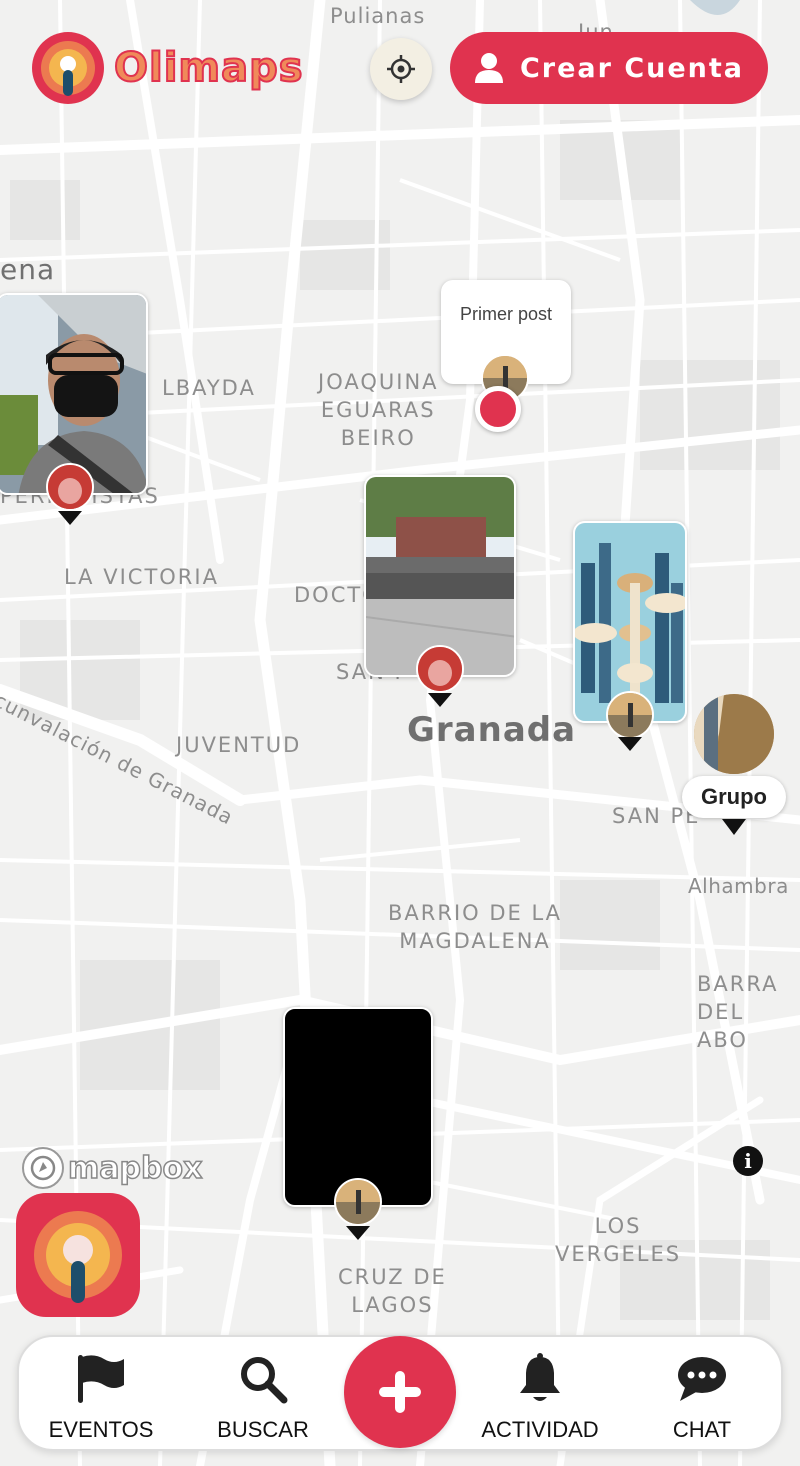  What do you see at coordinates (540, 1429) in the screenshot?
I see `nav-label: ACTIVIDAD` at bounding box center [540, 1429].